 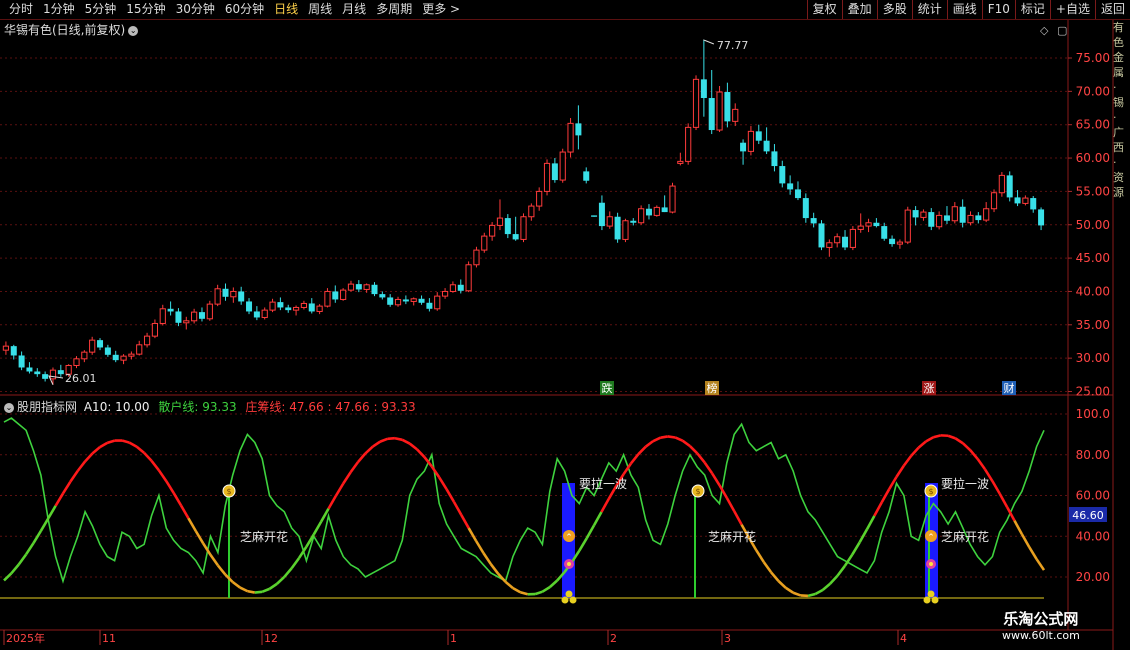 I want to click on panel-icon: ▢, so click(x=1062, y=30).